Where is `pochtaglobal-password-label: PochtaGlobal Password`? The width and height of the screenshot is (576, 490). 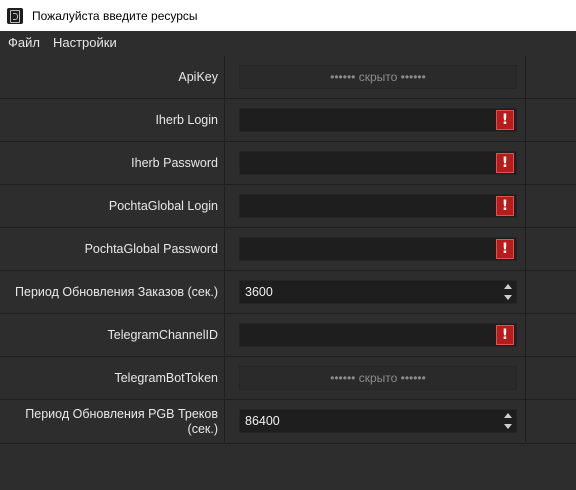 pochtaglobal-password-label: PochtaGlobal Password is located at coordinates (151, 248).